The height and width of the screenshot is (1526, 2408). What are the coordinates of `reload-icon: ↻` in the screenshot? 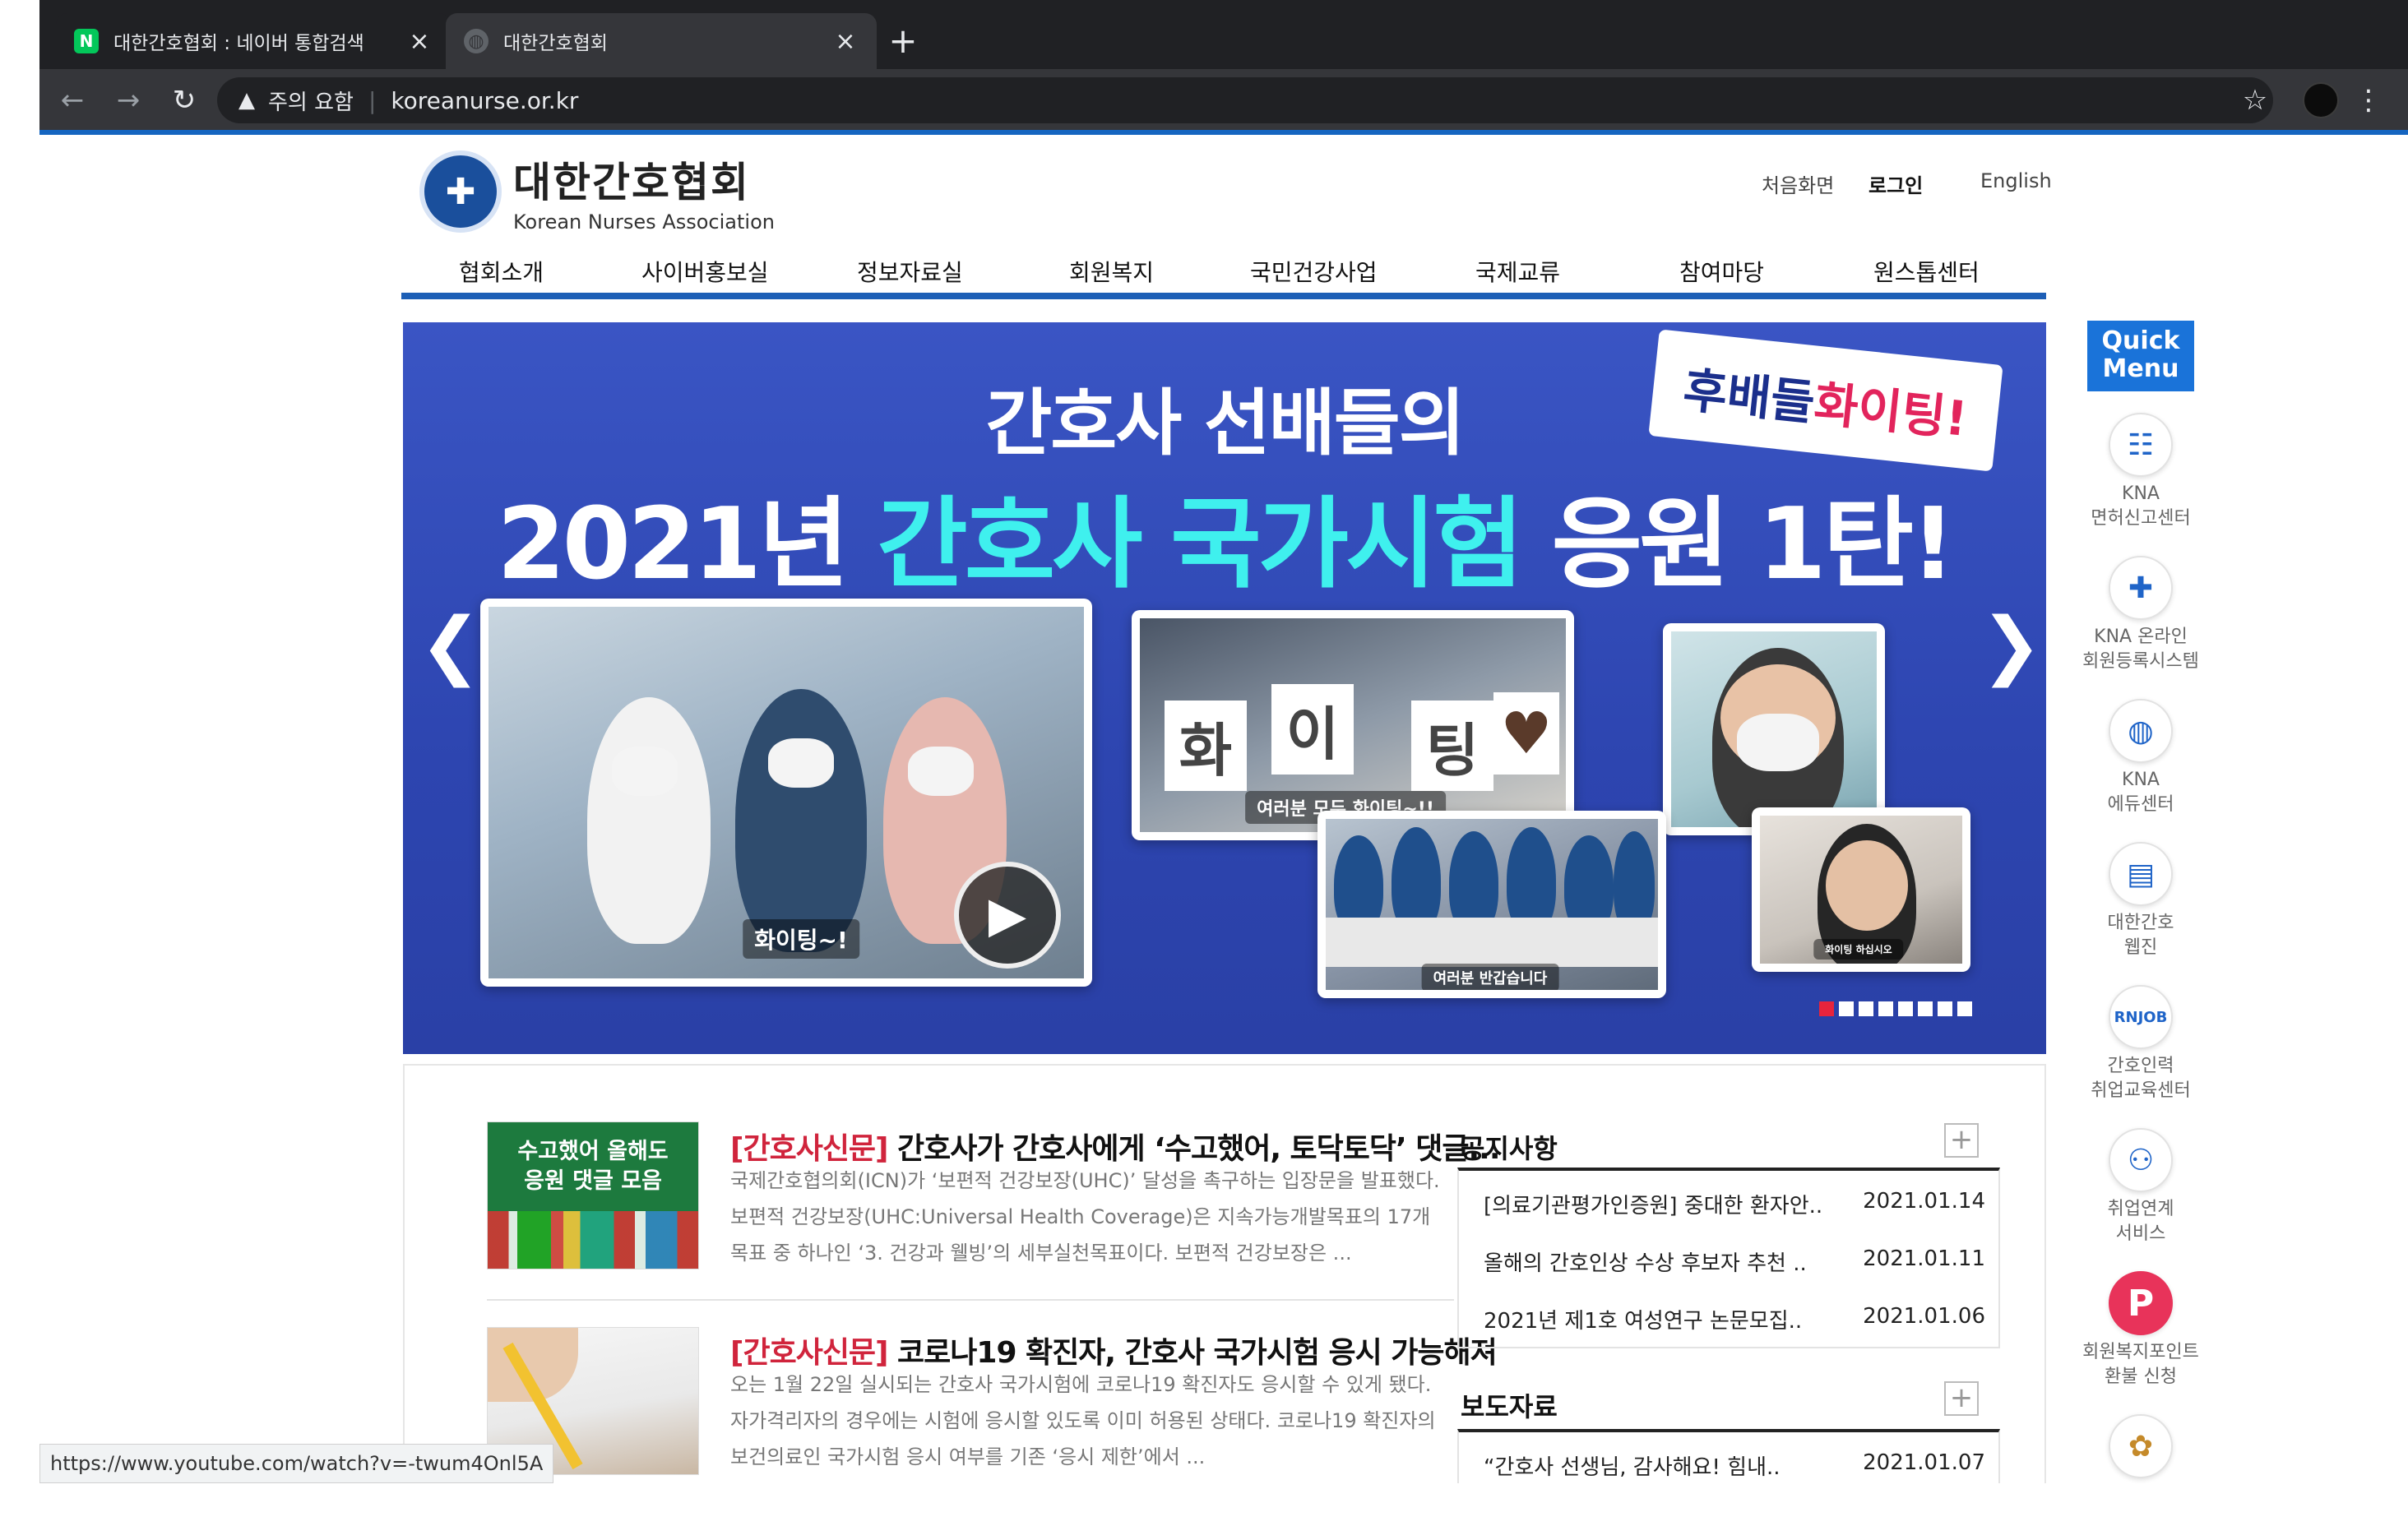 It's located at (184, 100).